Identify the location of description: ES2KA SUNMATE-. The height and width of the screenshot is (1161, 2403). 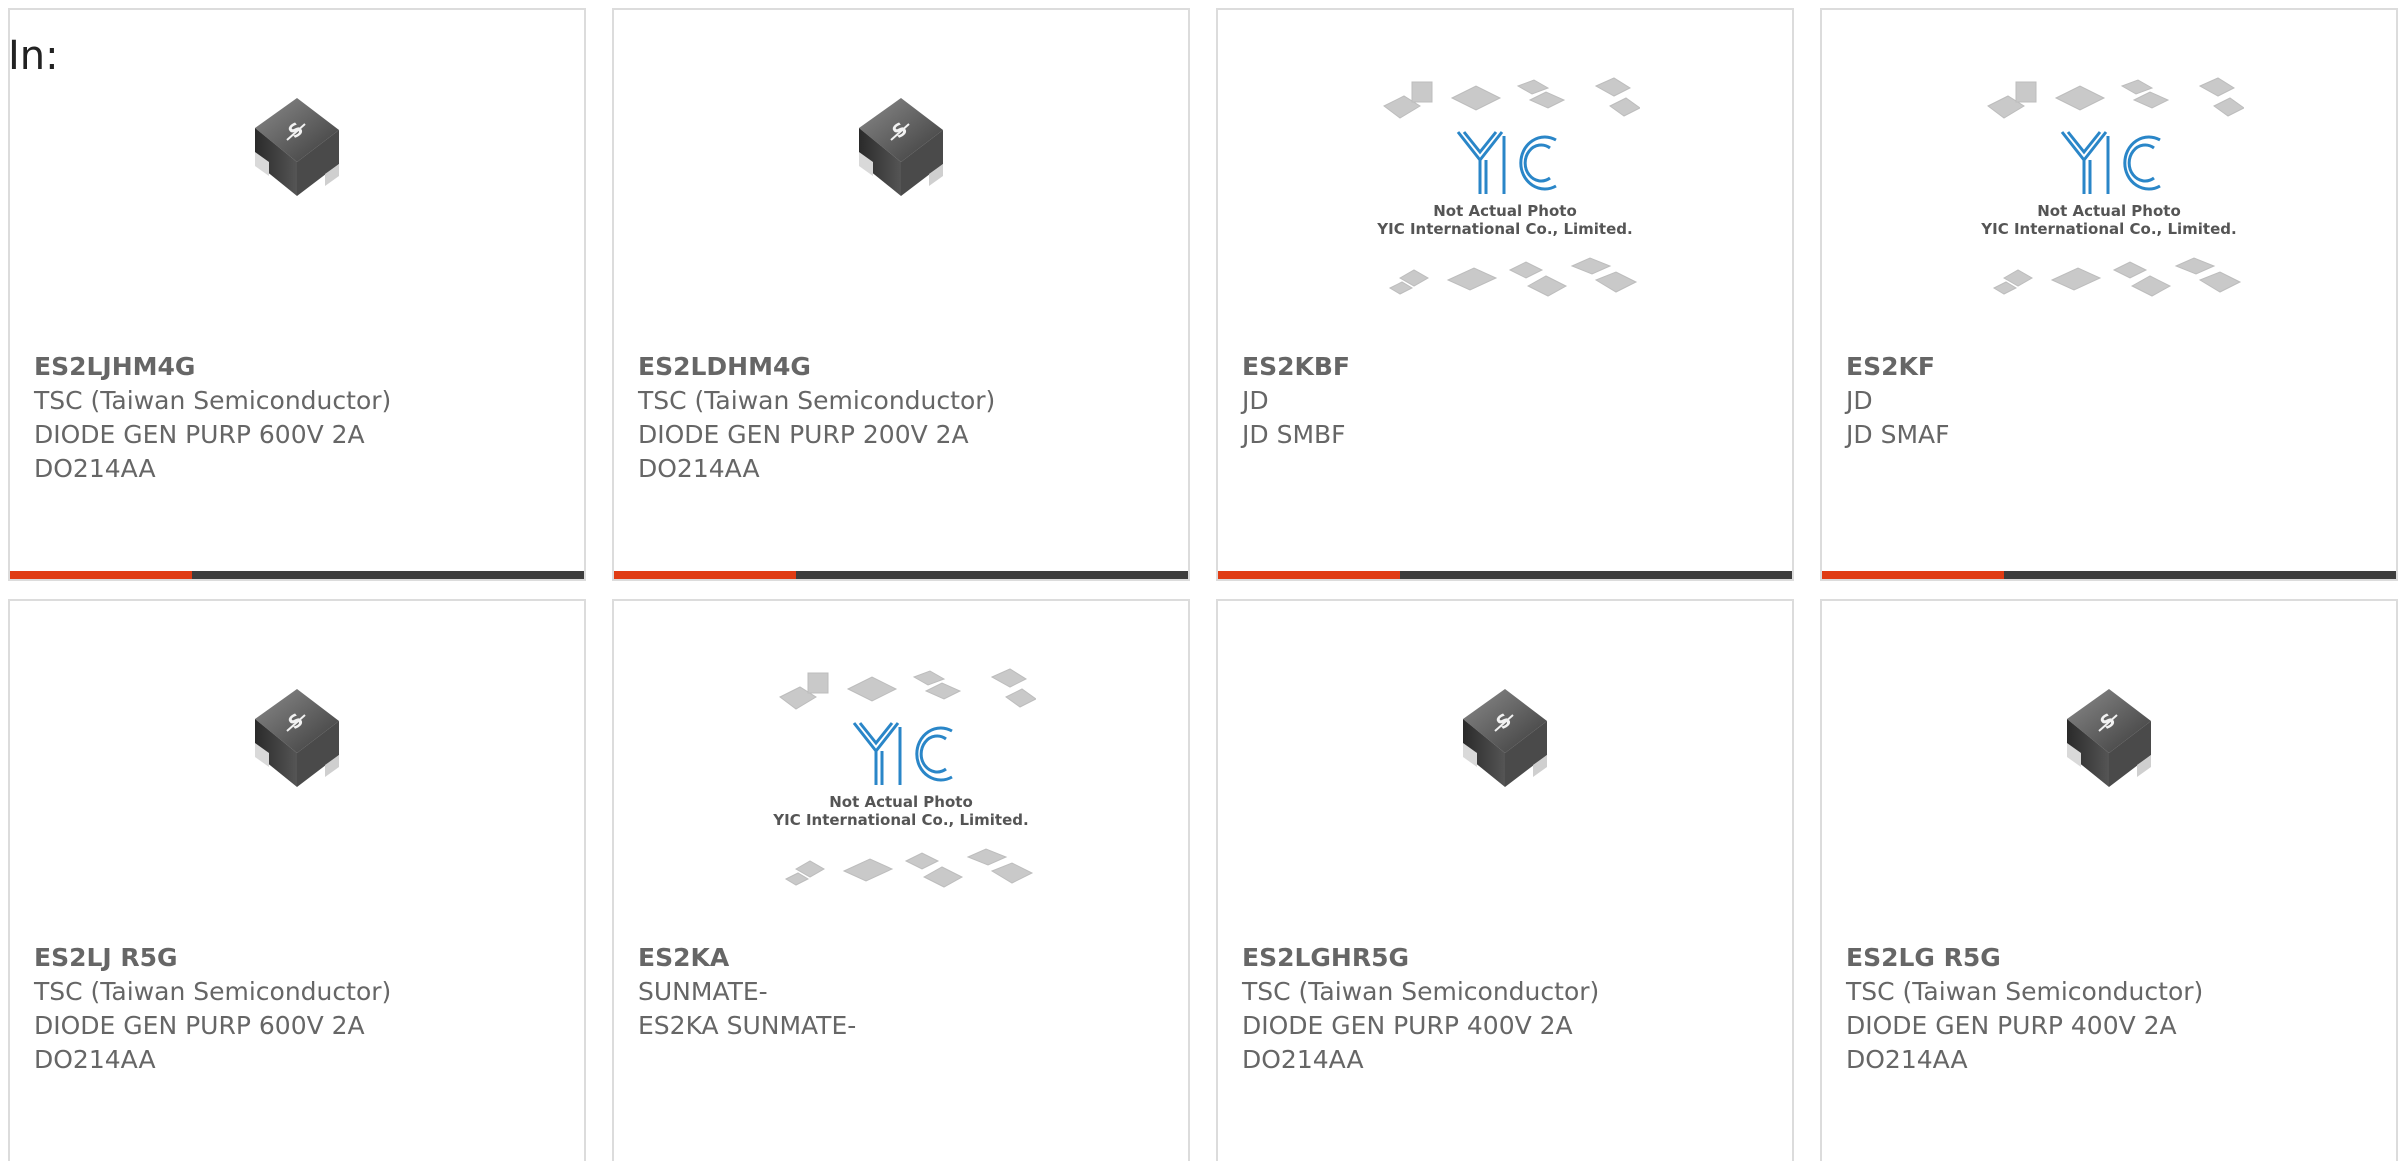
(747, 1025).